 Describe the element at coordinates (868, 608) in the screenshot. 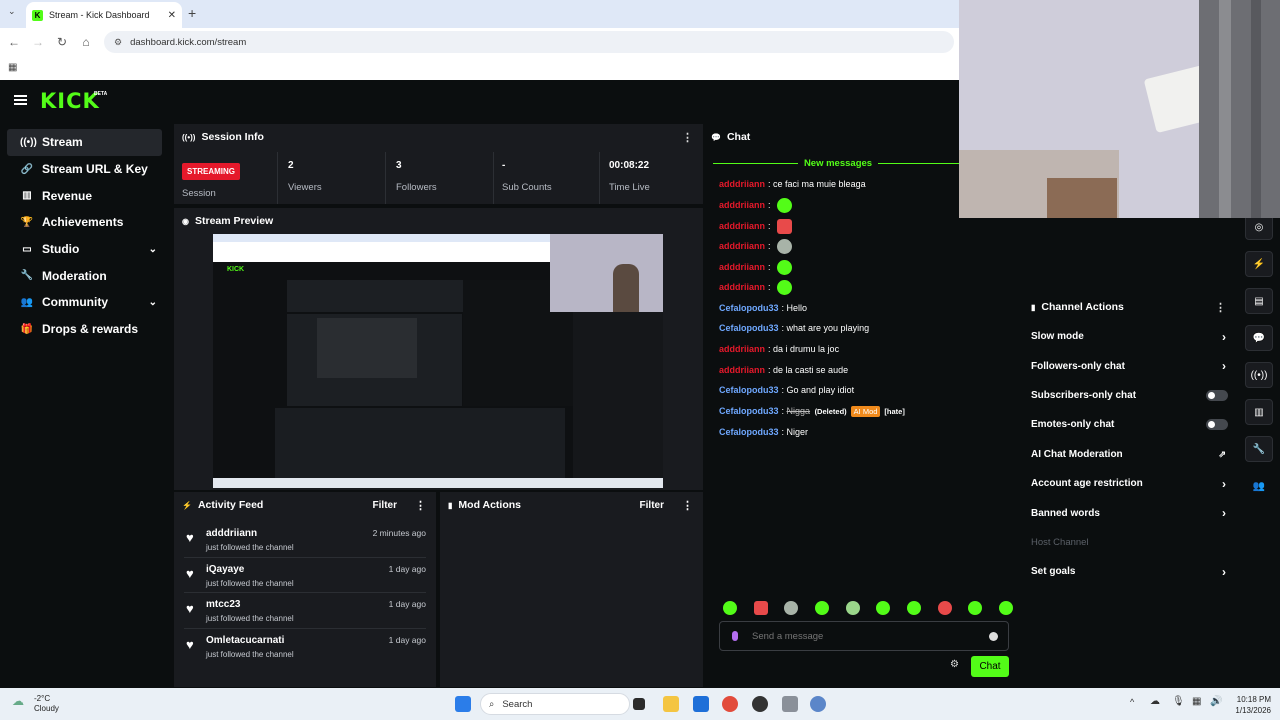

I see `emote-bar` at that location.